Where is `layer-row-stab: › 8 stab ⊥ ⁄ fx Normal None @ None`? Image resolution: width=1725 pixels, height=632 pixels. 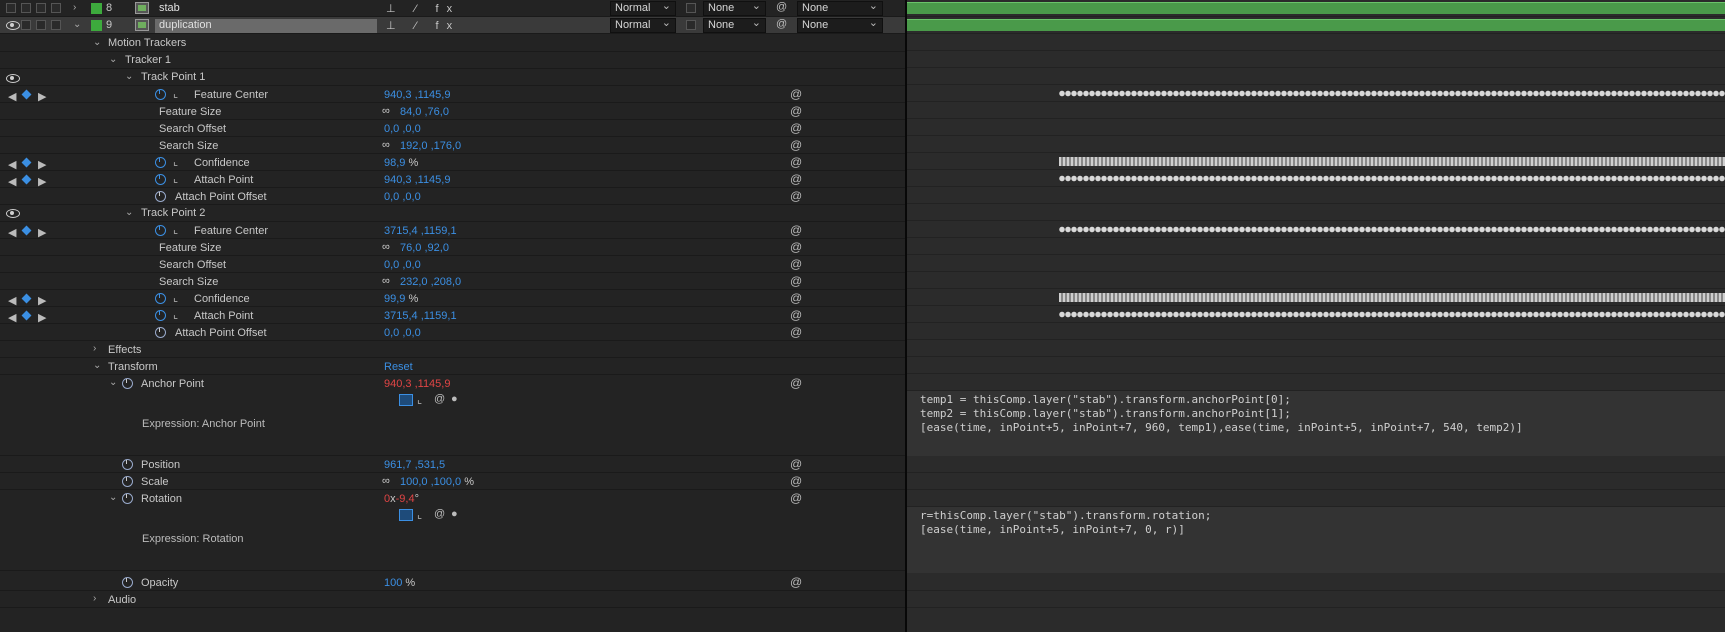 layer-row-stab: › 8 stab ⊥ ⁄ fx Normal None @ None is located at coordinates (452, 8).